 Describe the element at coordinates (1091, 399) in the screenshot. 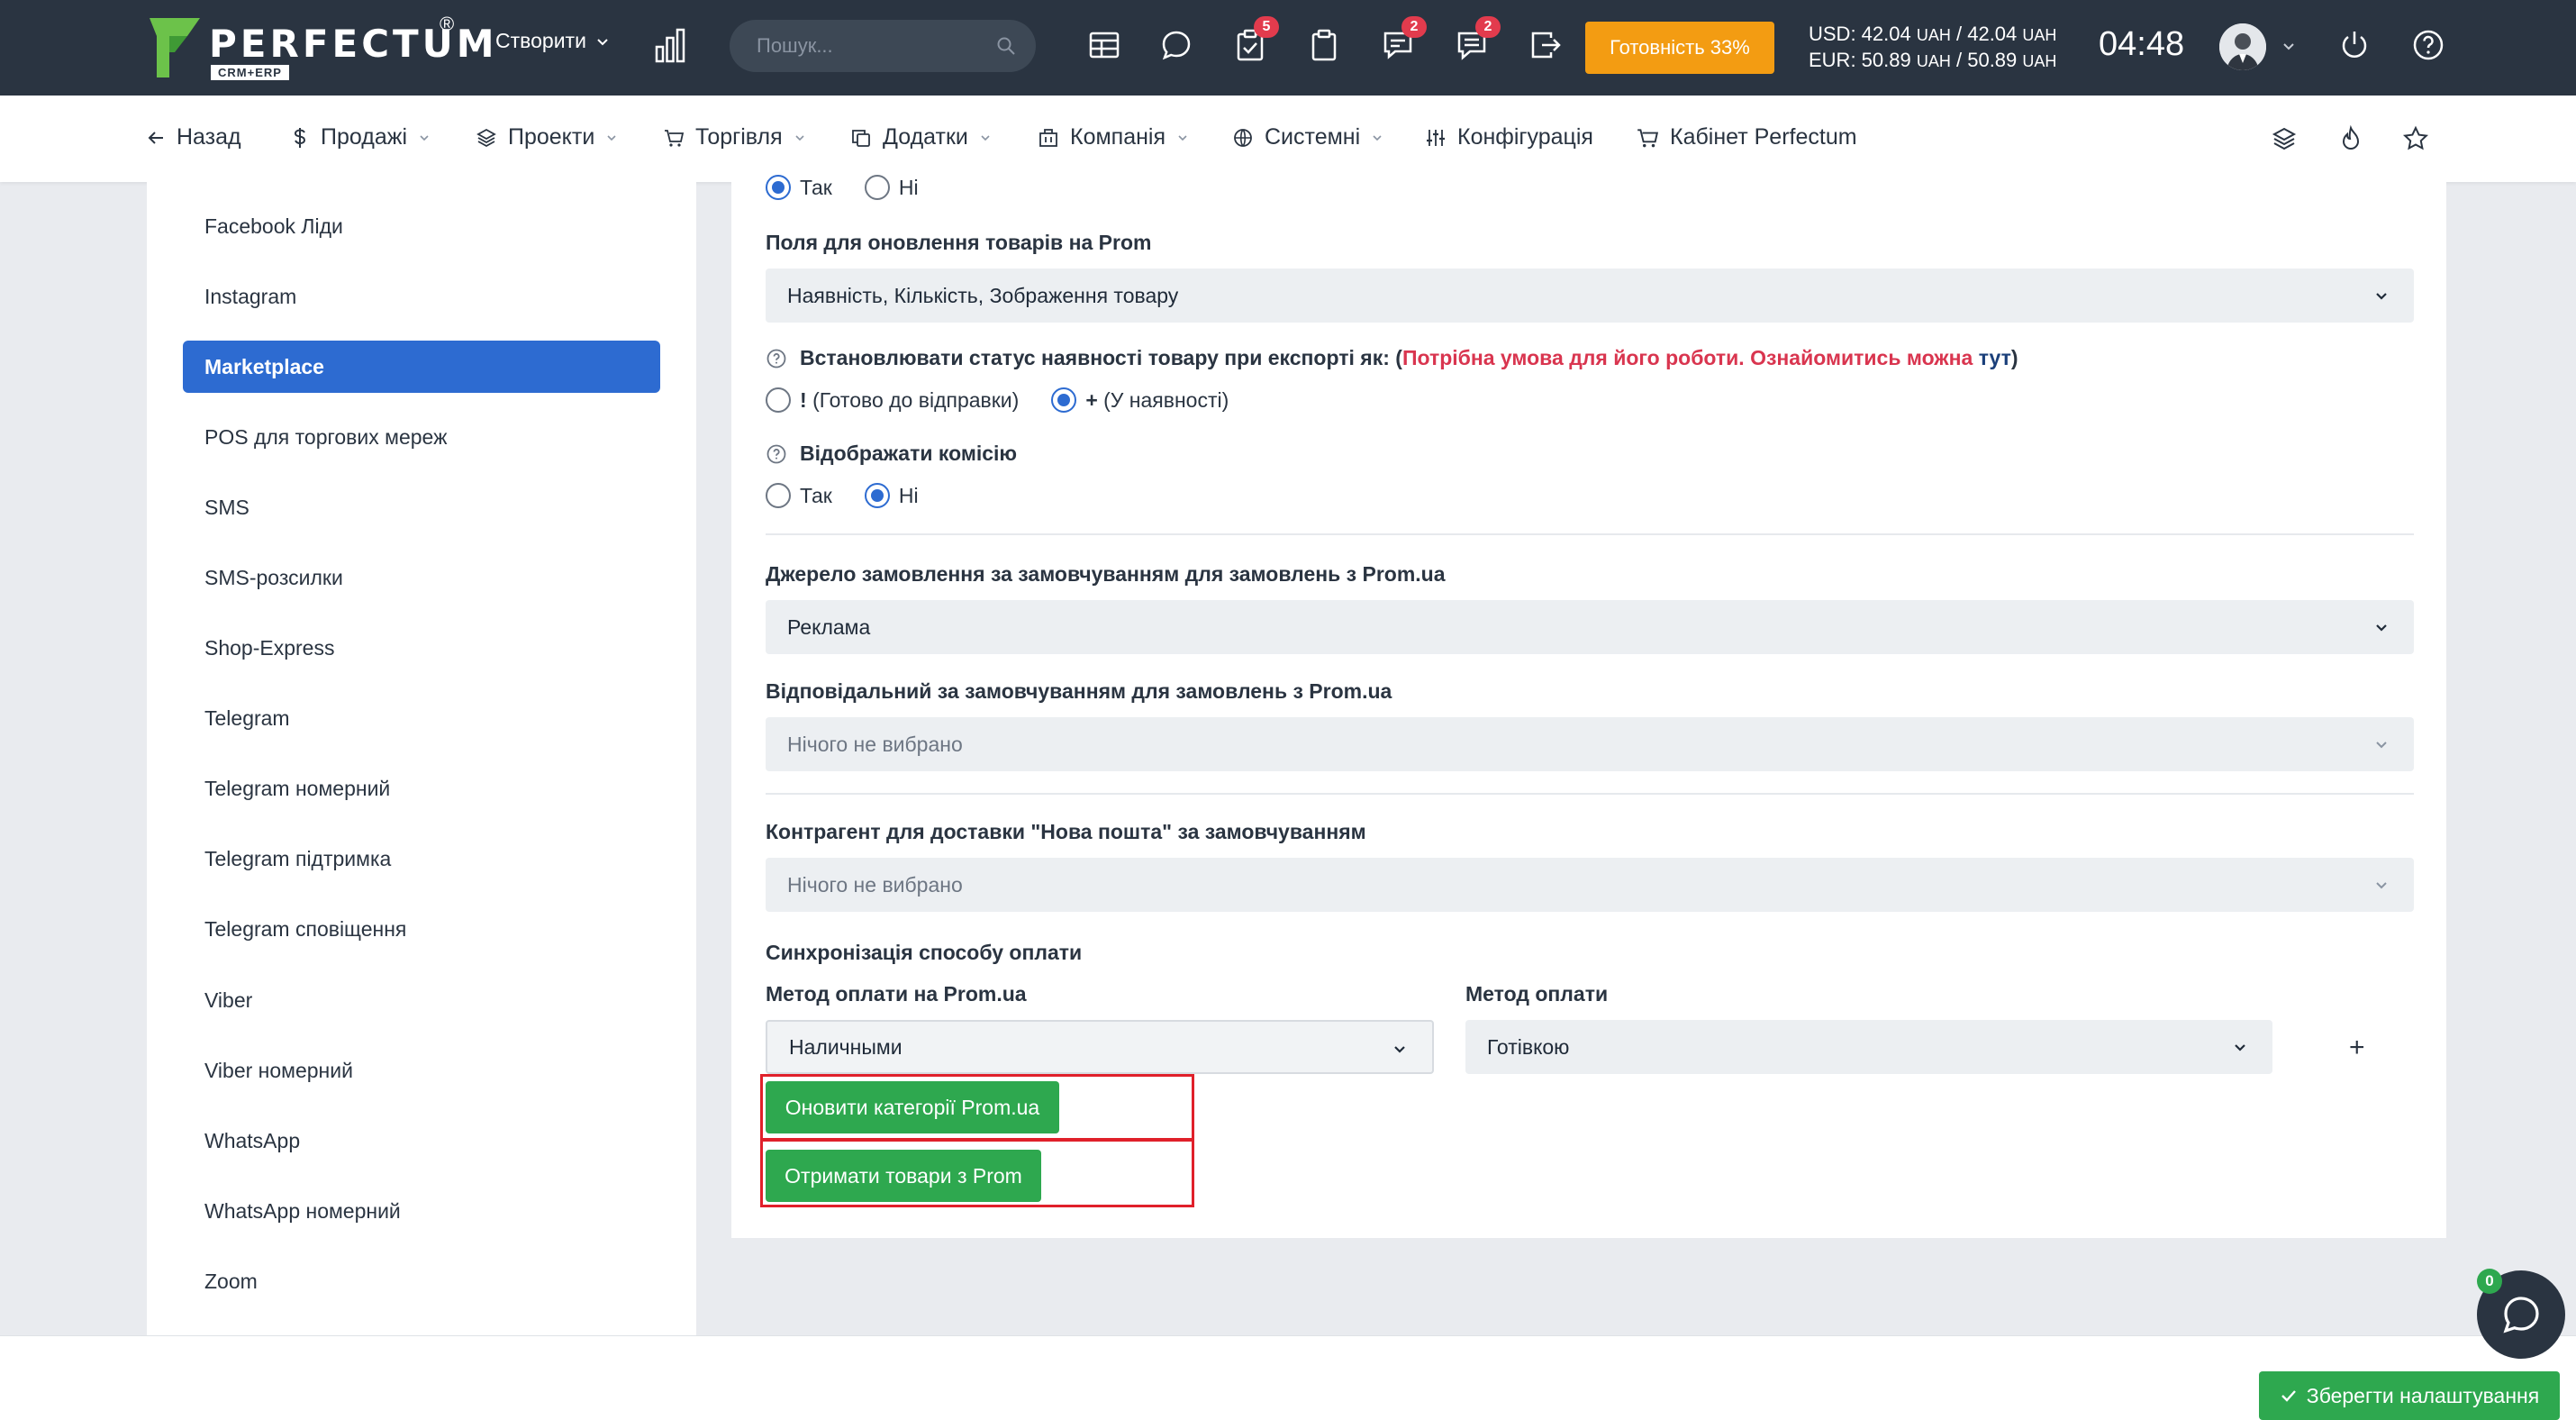

I see `status-in-stock-sign: +` at that location.